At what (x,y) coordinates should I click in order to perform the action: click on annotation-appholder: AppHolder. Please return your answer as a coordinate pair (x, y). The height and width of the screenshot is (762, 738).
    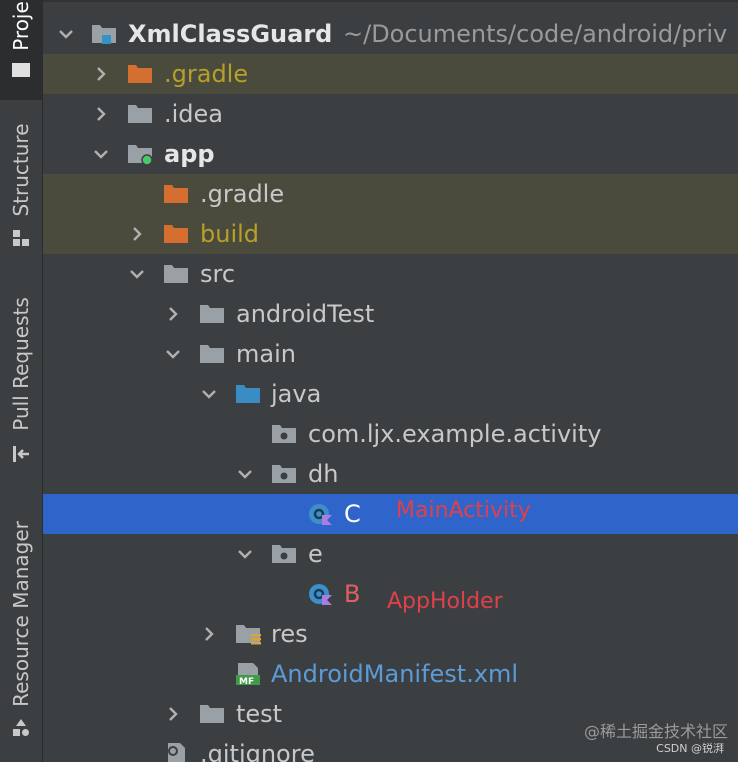
    Looking at the image, I should click on (445, 601).